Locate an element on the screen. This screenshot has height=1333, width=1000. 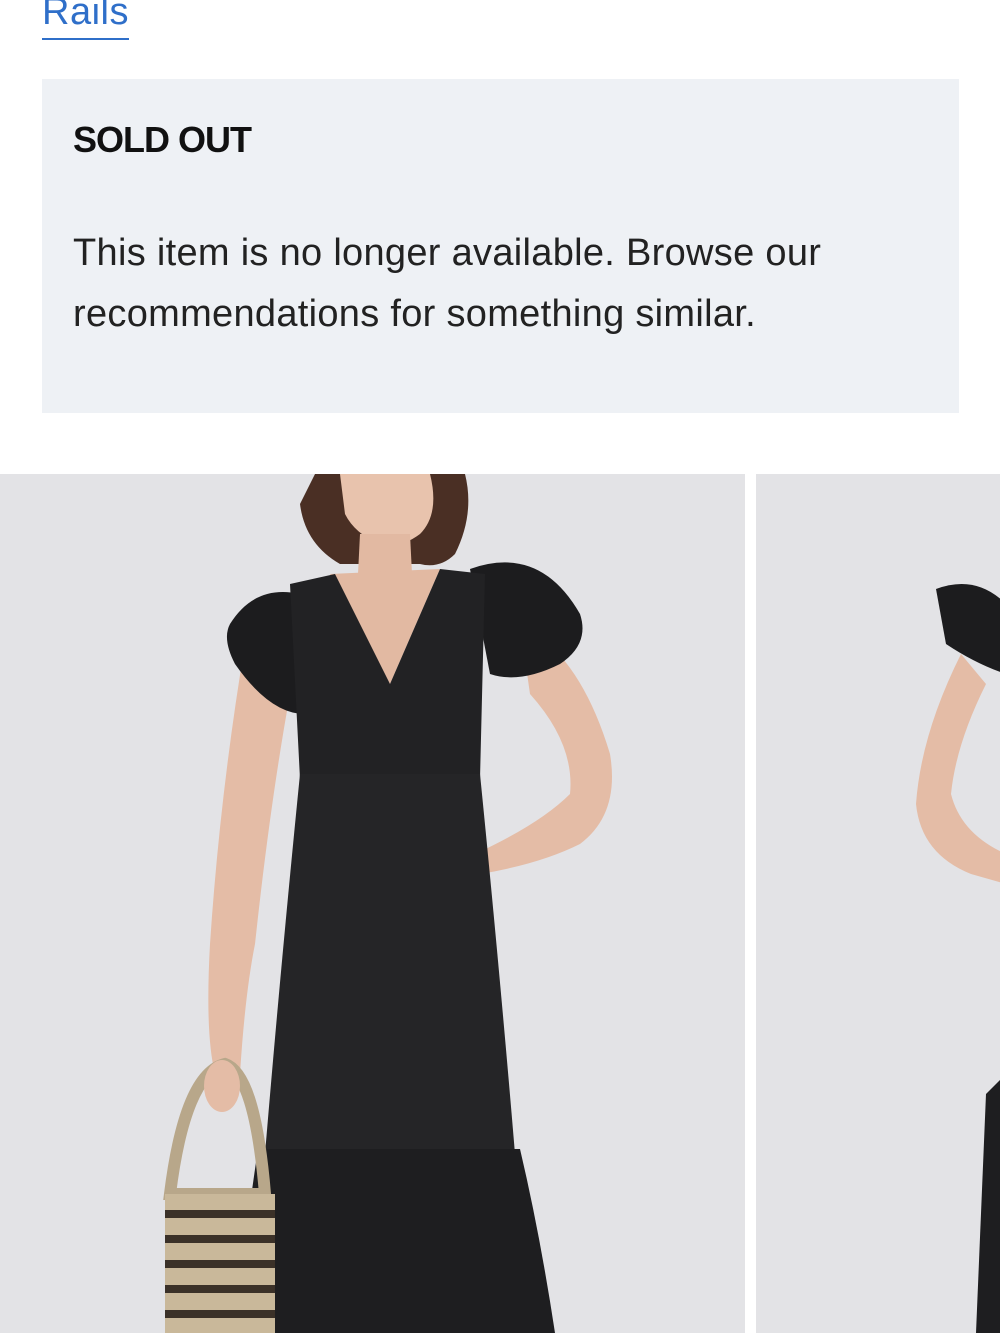
brand-link: Rails is located at coordinates (85, 20).